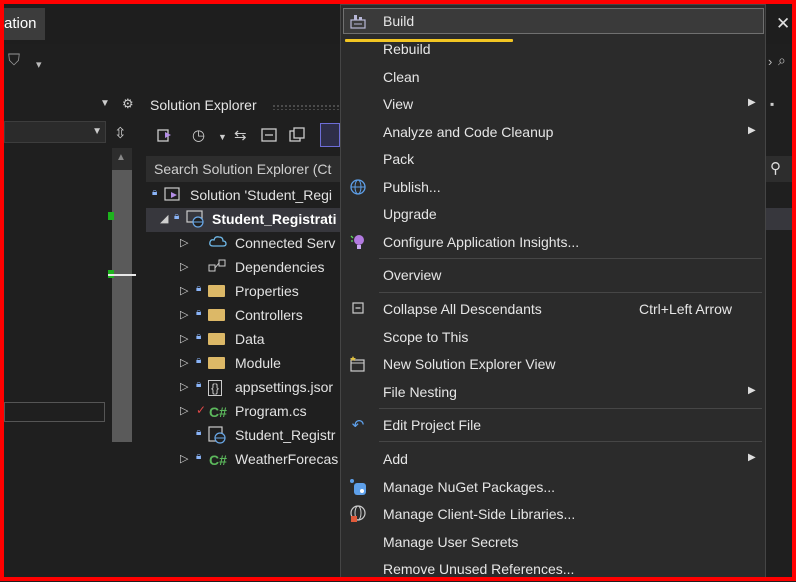 This screenshot has width=796, height=582. Describe the element at coordinates (269, 137) in the screenshot. I see `collapse-all-icon` at that location.